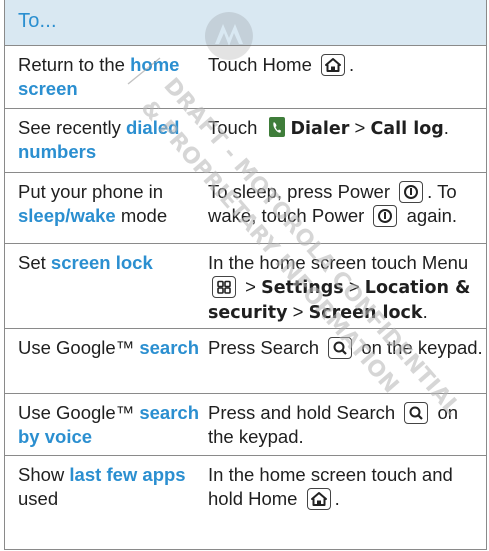  Describe the element at coordinates (346, 487) in the screenshot. I see `instruction-cell: In the home screen touch and hold Home .` at that location.